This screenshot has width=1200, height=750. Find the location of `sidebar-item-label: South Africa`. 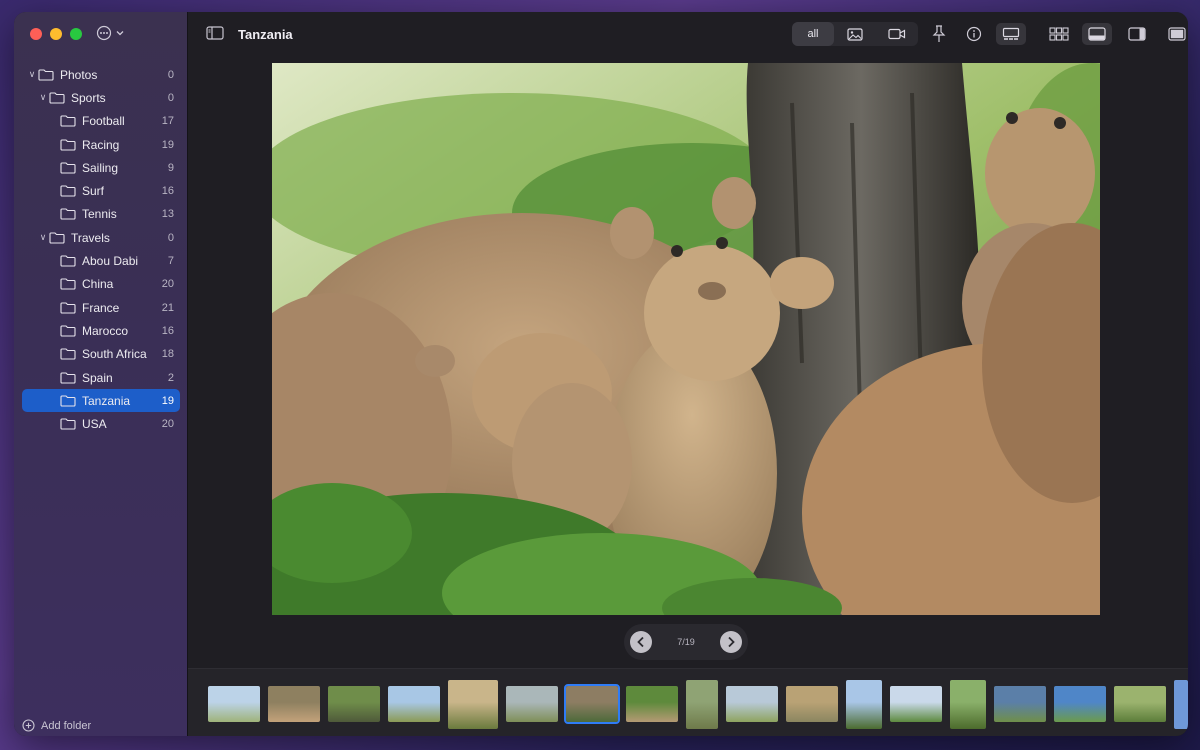

sidebar-item-label: South Africa is located at coordinates (114, 354).